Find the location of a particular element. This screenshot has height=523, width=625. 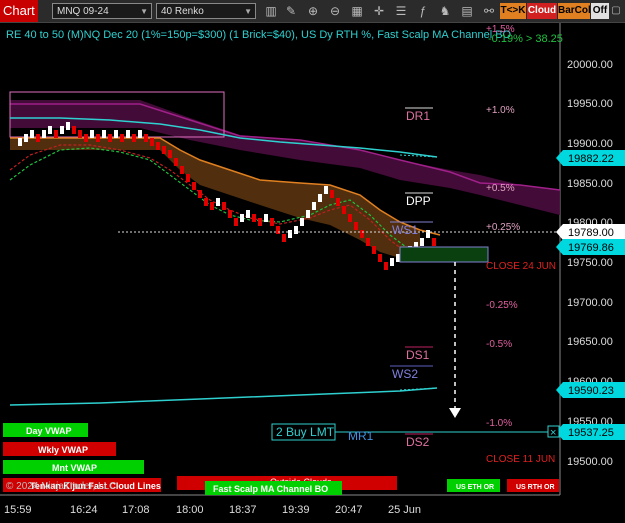

ds1-label: DS1 is located at coordinates (418, 355).